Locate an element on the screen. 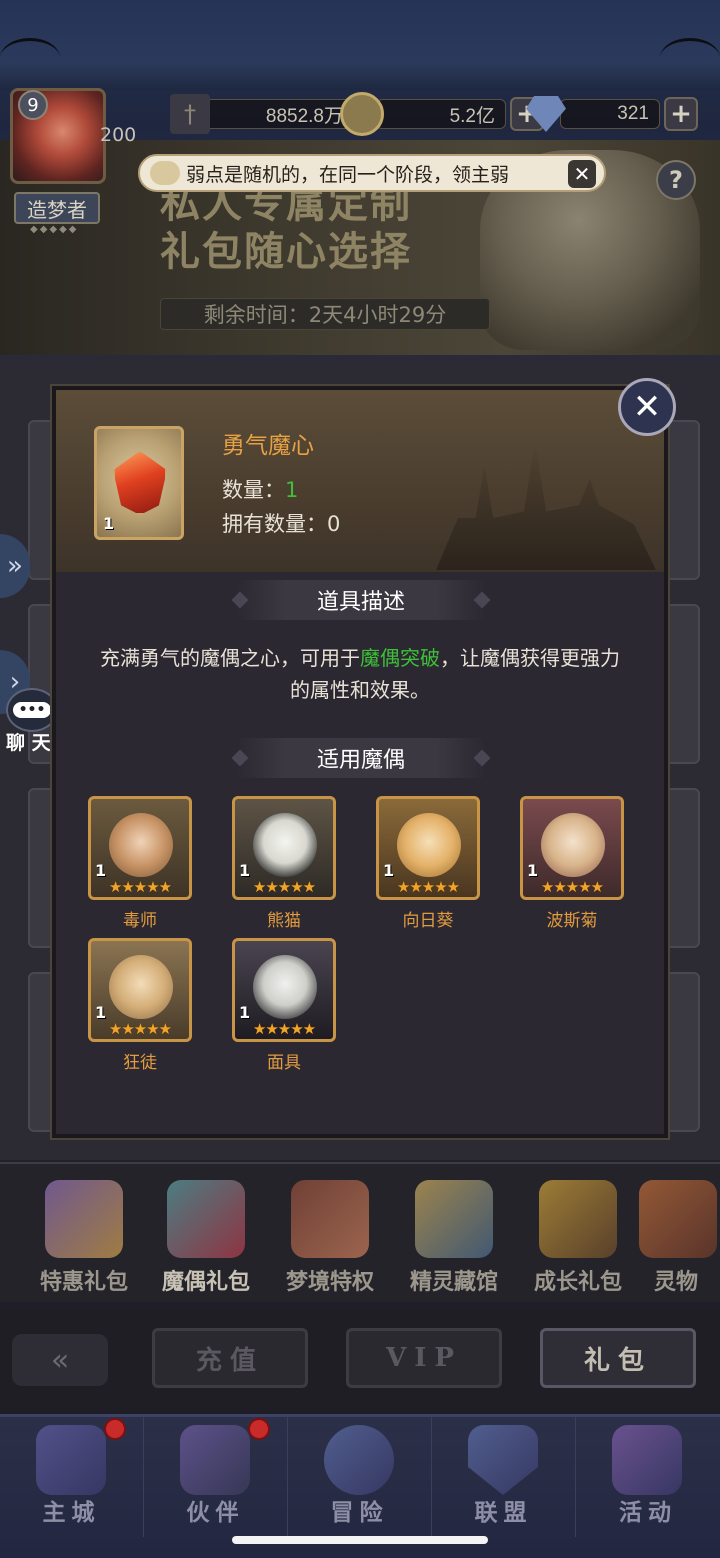 The height and width of the screenshot is (1558, 720). back-button: « is located at coordinates (60, 1360).